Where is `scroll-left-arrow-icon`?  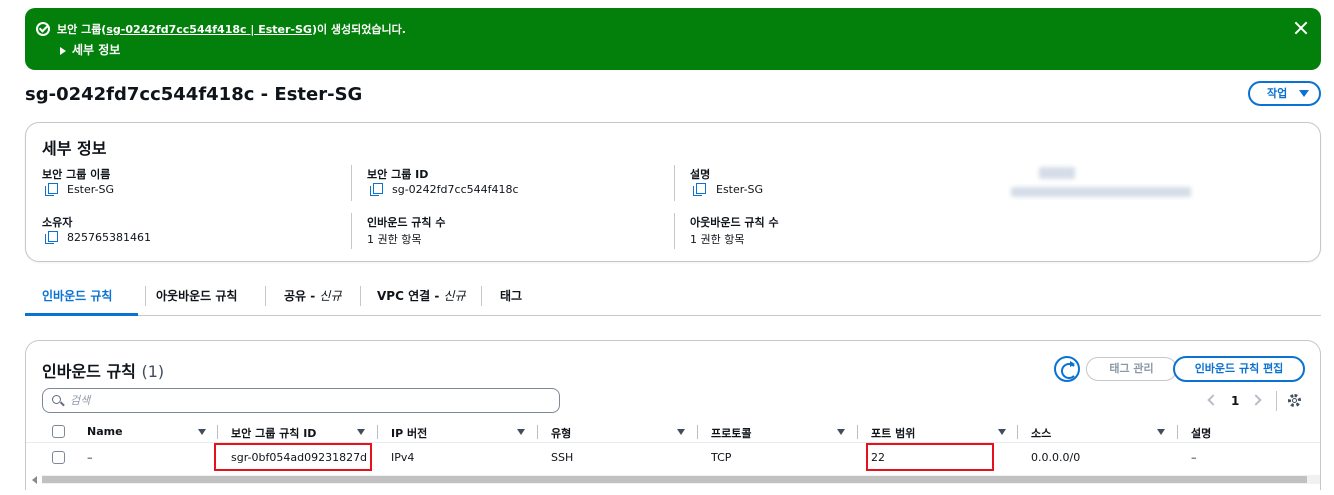
scroll-left-arrow-icon is located at coordinates (34, 480).